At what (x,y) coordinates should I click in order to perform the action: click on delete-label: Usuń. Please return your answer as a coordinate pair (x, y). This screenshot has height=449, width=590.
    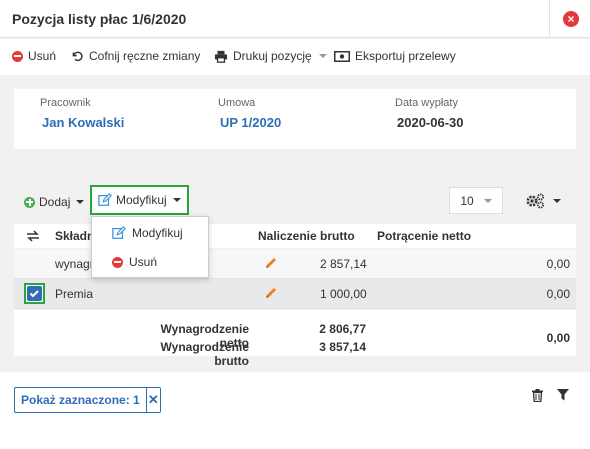
    Looking at the image, I should click on (42, 56).